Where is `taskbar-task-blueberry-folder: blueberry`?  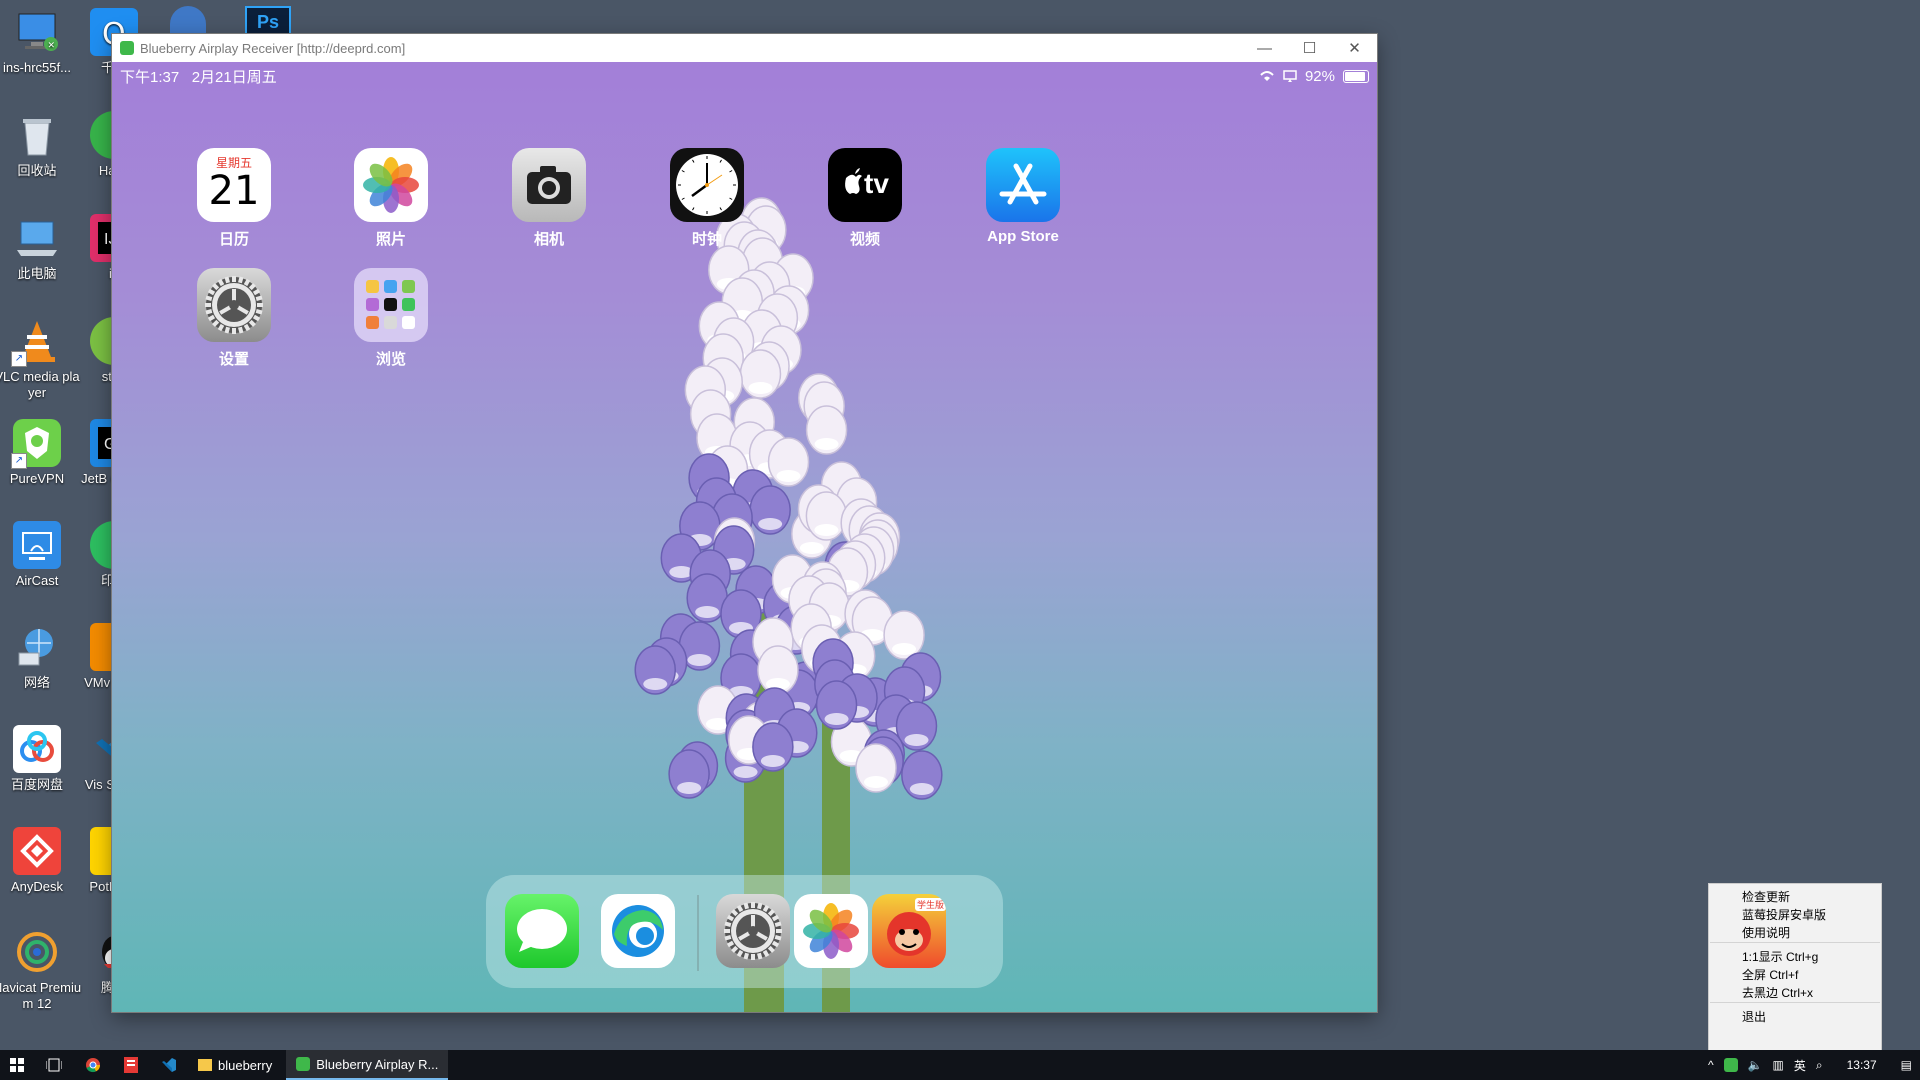
taskbar-task-blueberry-folder: blueberry is located at coordinates (235, 1065).